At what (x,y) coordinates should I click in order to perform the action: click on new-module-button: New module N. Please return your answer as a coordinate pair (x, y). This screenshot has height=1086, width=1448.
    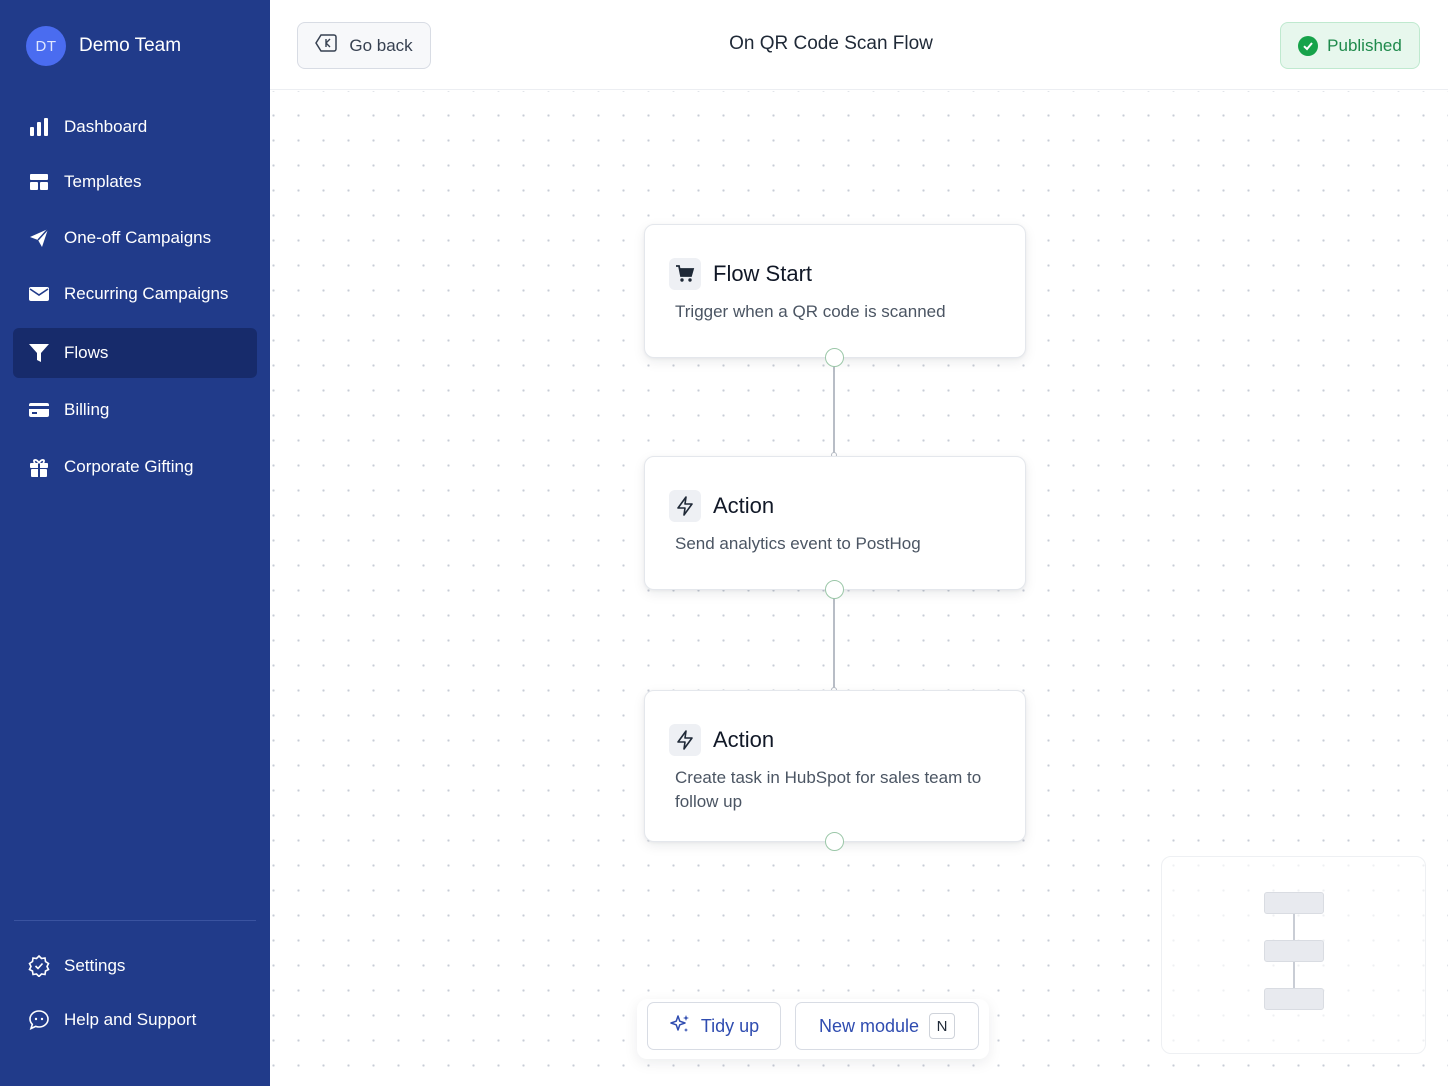
    Looking at the image, I should click on (887, 1026).